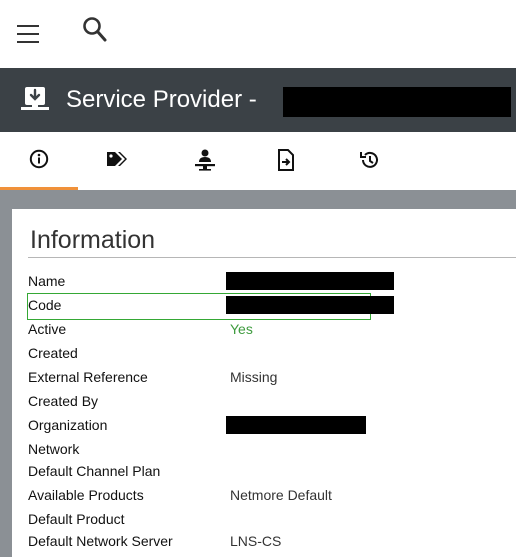  Describe the element at coordinates (53, 353) in the screenshot. I see `field-label: Created` at that location.